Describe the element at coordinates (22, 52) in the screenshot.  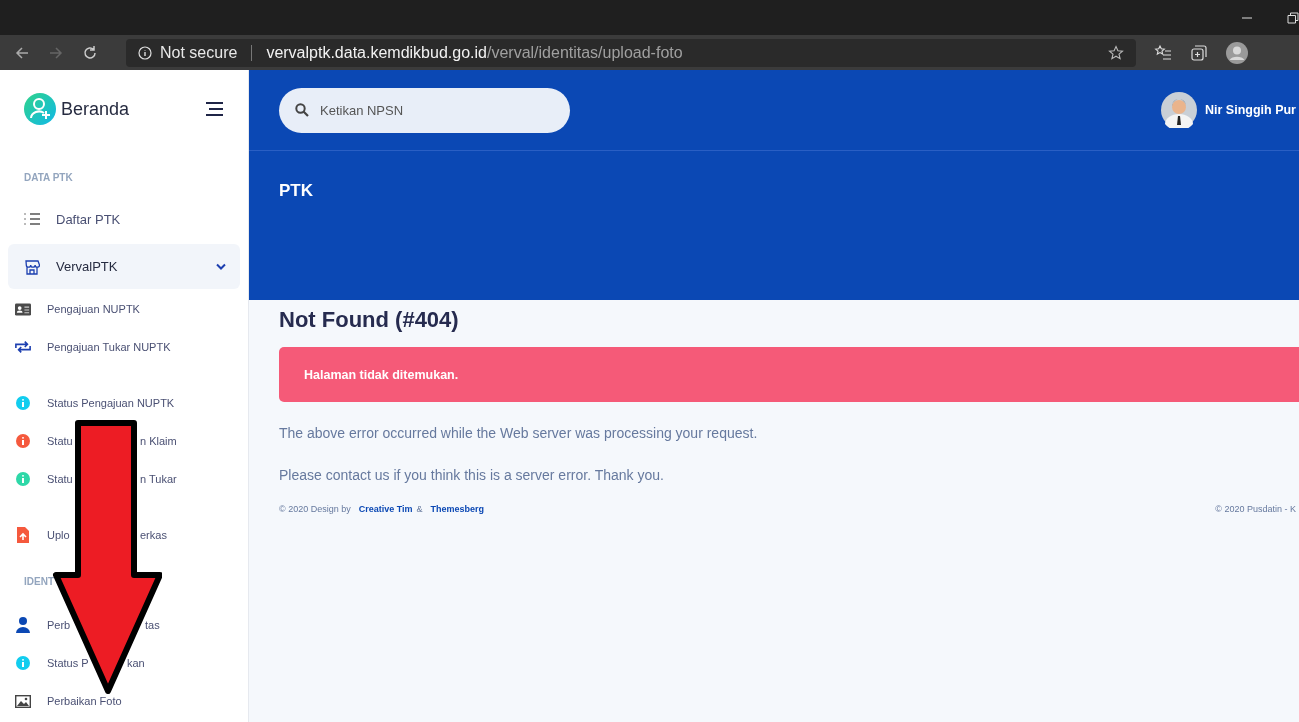
I see `back-icon` at that location.